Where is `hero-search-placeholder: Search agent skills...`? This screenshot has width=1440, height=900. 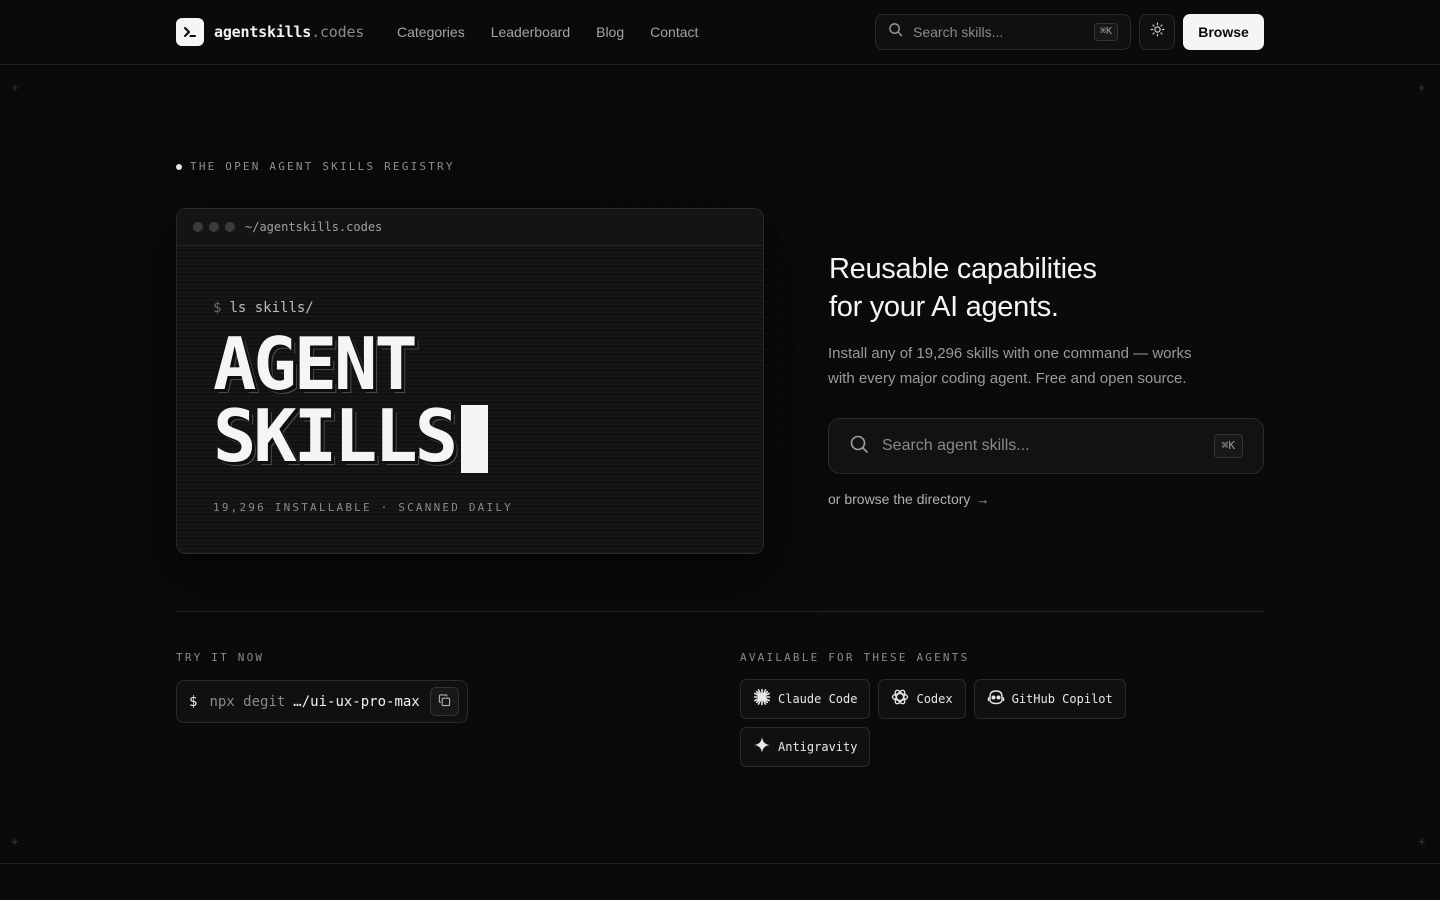 hero-search-placeholder: Search agent skills... is located at coordinates (956, 445).